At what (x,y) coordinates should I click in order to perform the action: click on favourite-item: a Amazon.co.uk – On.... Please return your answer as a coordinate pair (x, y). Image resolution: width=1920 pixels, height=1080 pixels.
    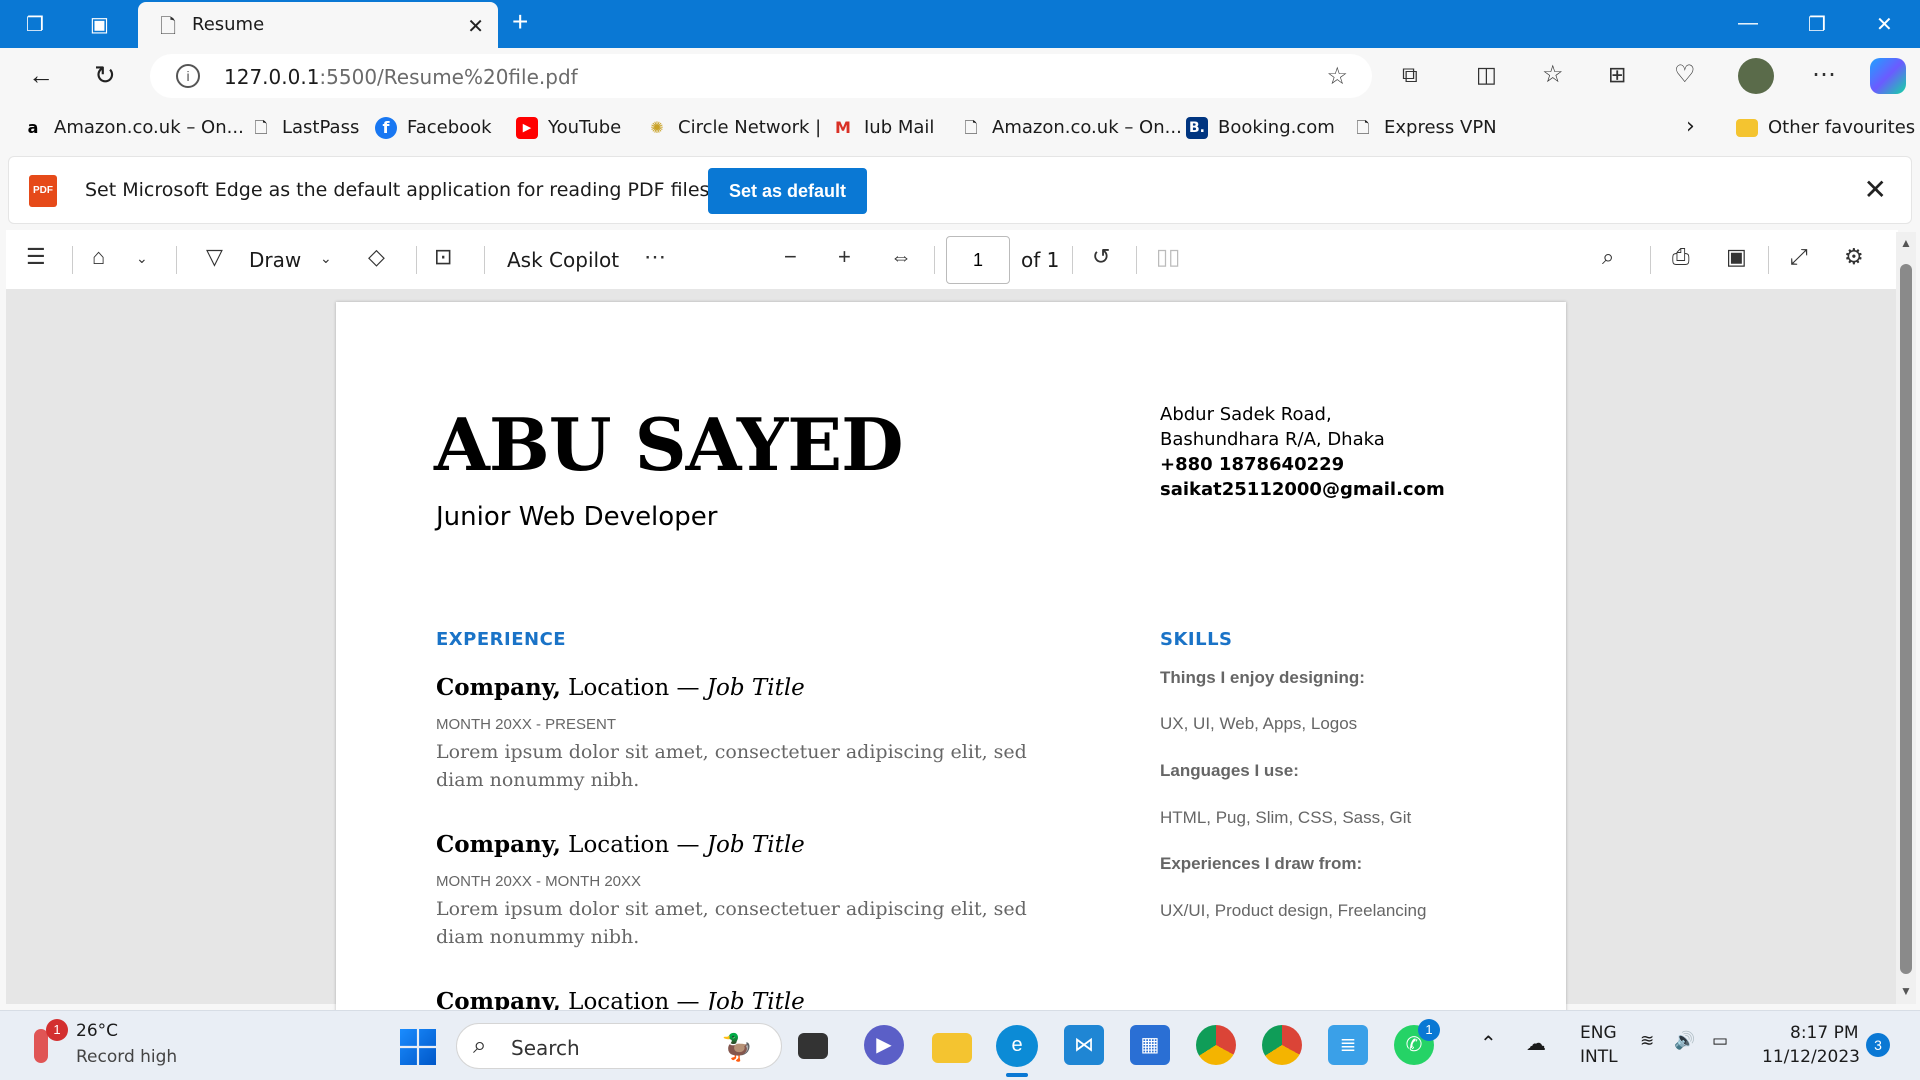
    Looking at the image, I should click on (133, 128).